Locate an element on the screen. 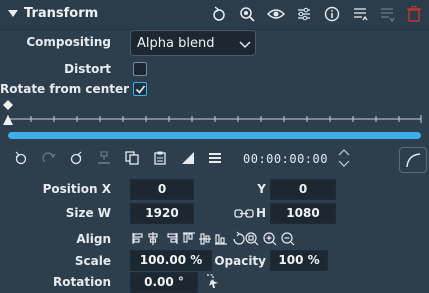 This screenshot has width=429, height=293. rotate-center-label: Rotate from center is located at coordinates (65, 89).